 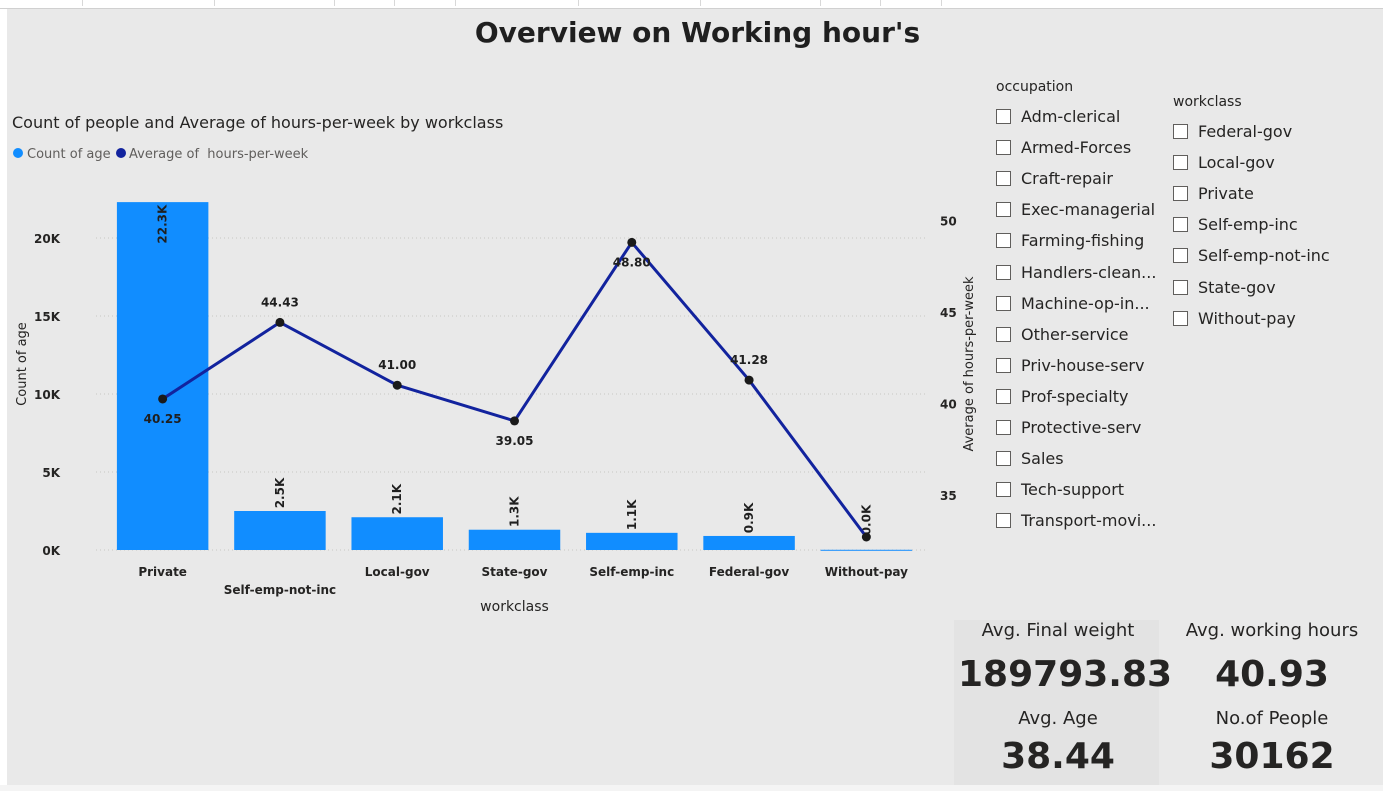 What do you see at coordinates (1042, 459) in the screenshot?
I see `option-label: Sales` at bounding box center [1042, 459].